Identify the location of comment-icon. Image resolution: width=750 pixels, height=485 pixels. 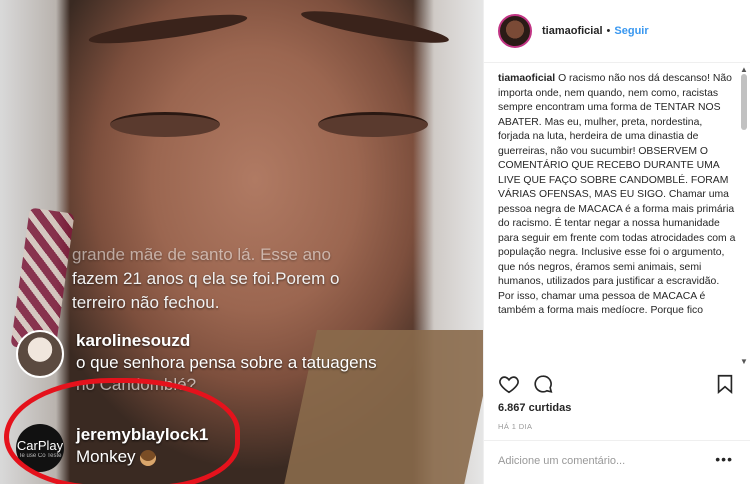
(543, 384).